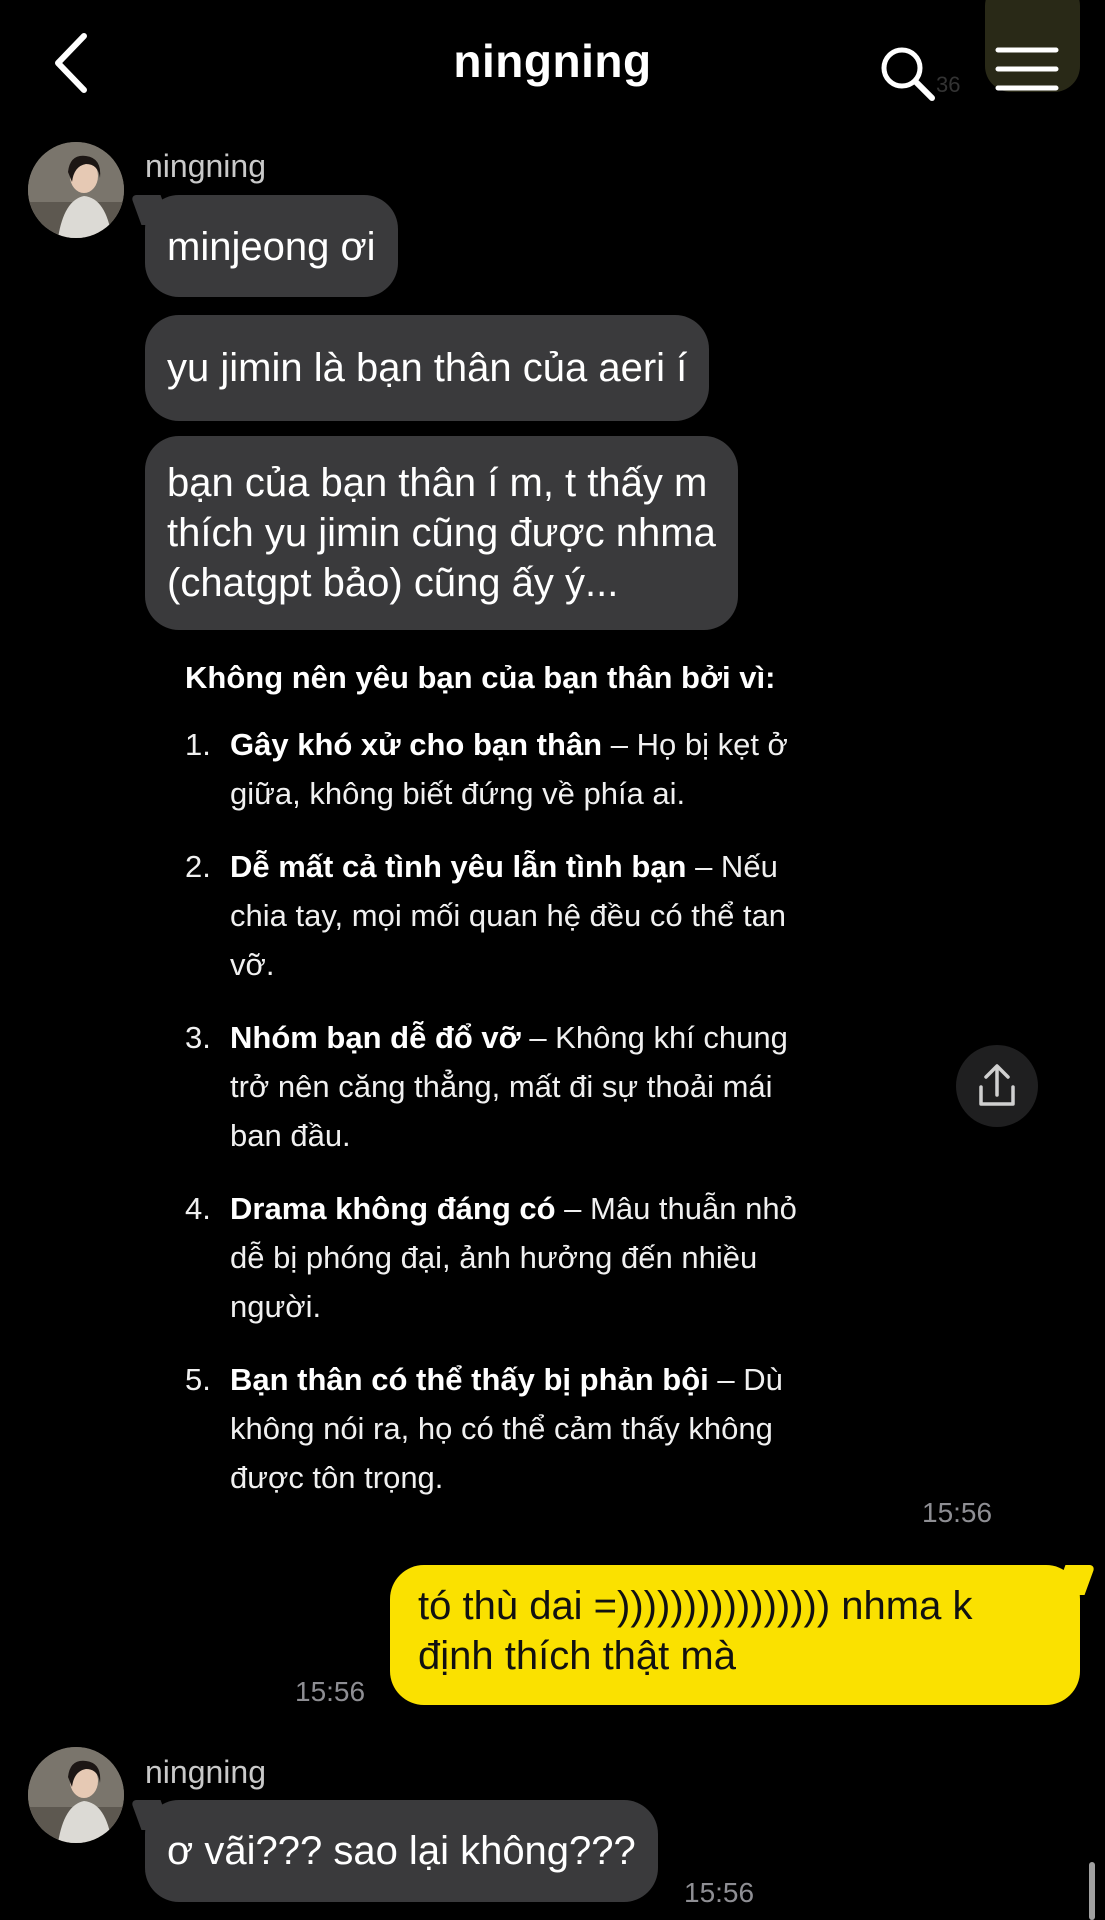 Image resolution: width=1105 pixels, height=1920 pixels. I want to click on message-text: yu jimin là bạn thân của aeri í, so click(427, 368).